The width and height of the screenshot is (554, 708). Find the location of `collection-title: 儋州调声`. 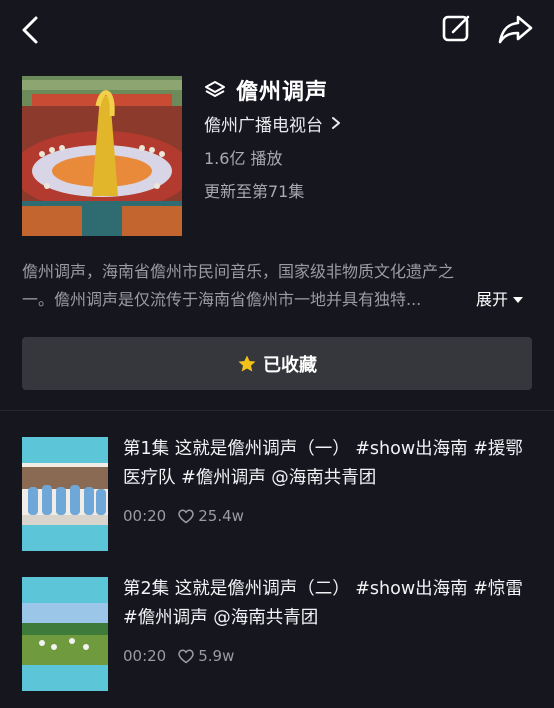

collection-title: 儋州调声 is located at coordinates (282, 92).